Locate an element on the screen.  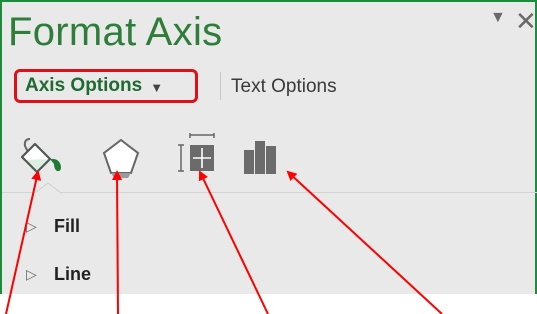
section-line: ▷ Line is located at coordinates (58, 274).